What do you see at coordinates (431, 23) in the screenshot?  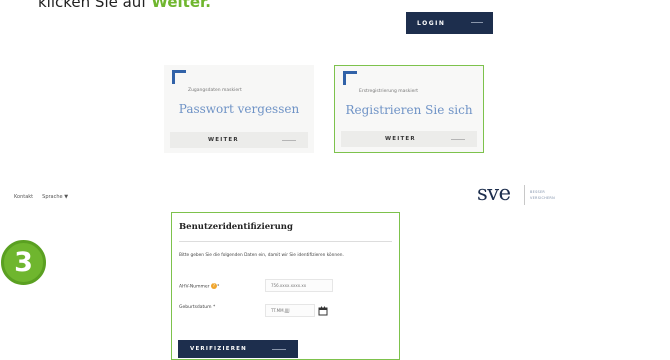 I see `login-label: LOGIN` at bounding box center [431, 23].